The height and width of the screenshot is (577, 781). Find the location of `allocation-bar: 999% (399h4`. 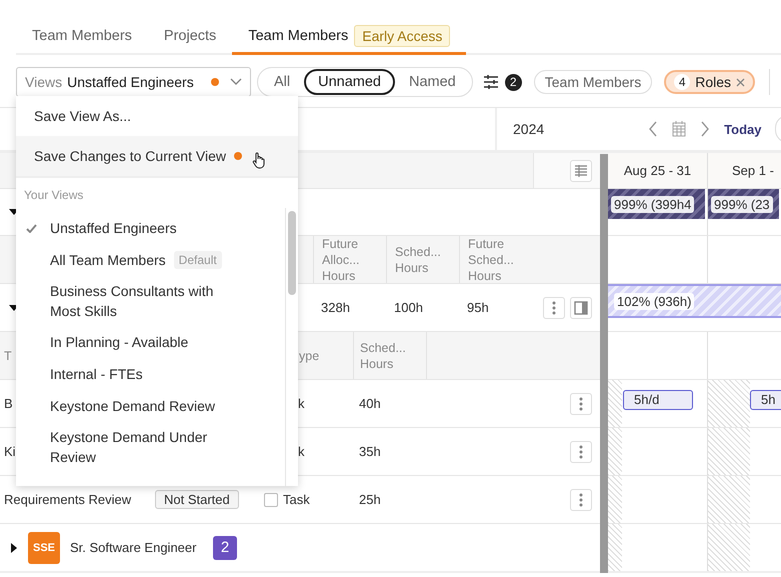

allocation-bar: 999% (399h4 is located at coordinates (656, 204).